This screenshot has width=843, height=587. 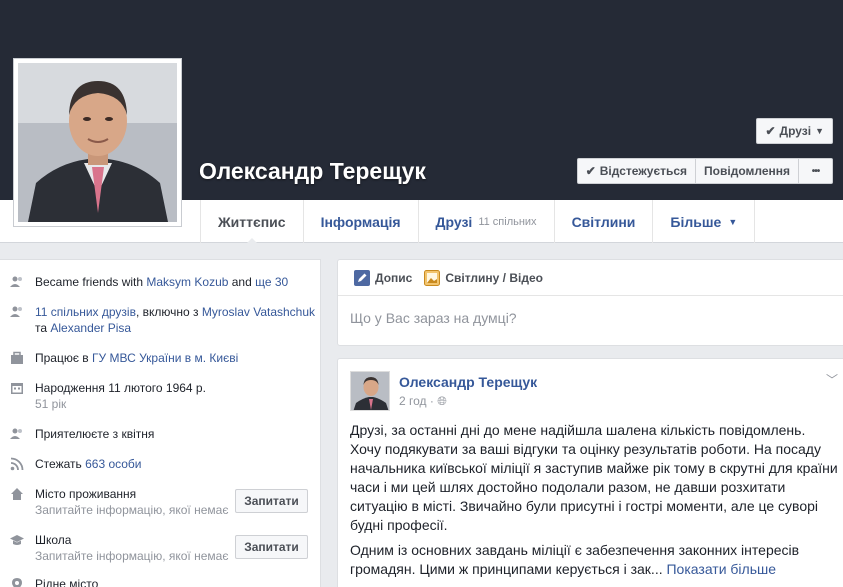 I want to click on friend-link: Alexander Pisa, so click(x=90, y=328).